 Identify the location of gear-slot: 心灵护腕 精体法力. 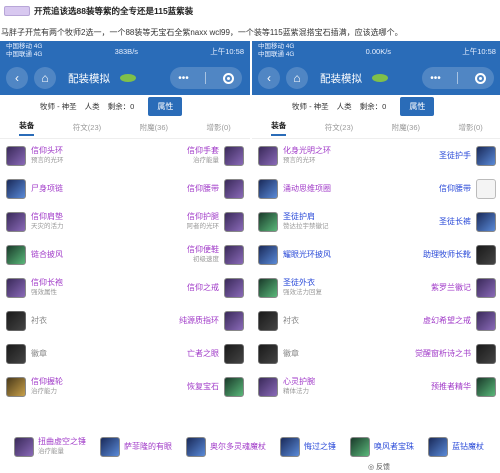
(286, 386).